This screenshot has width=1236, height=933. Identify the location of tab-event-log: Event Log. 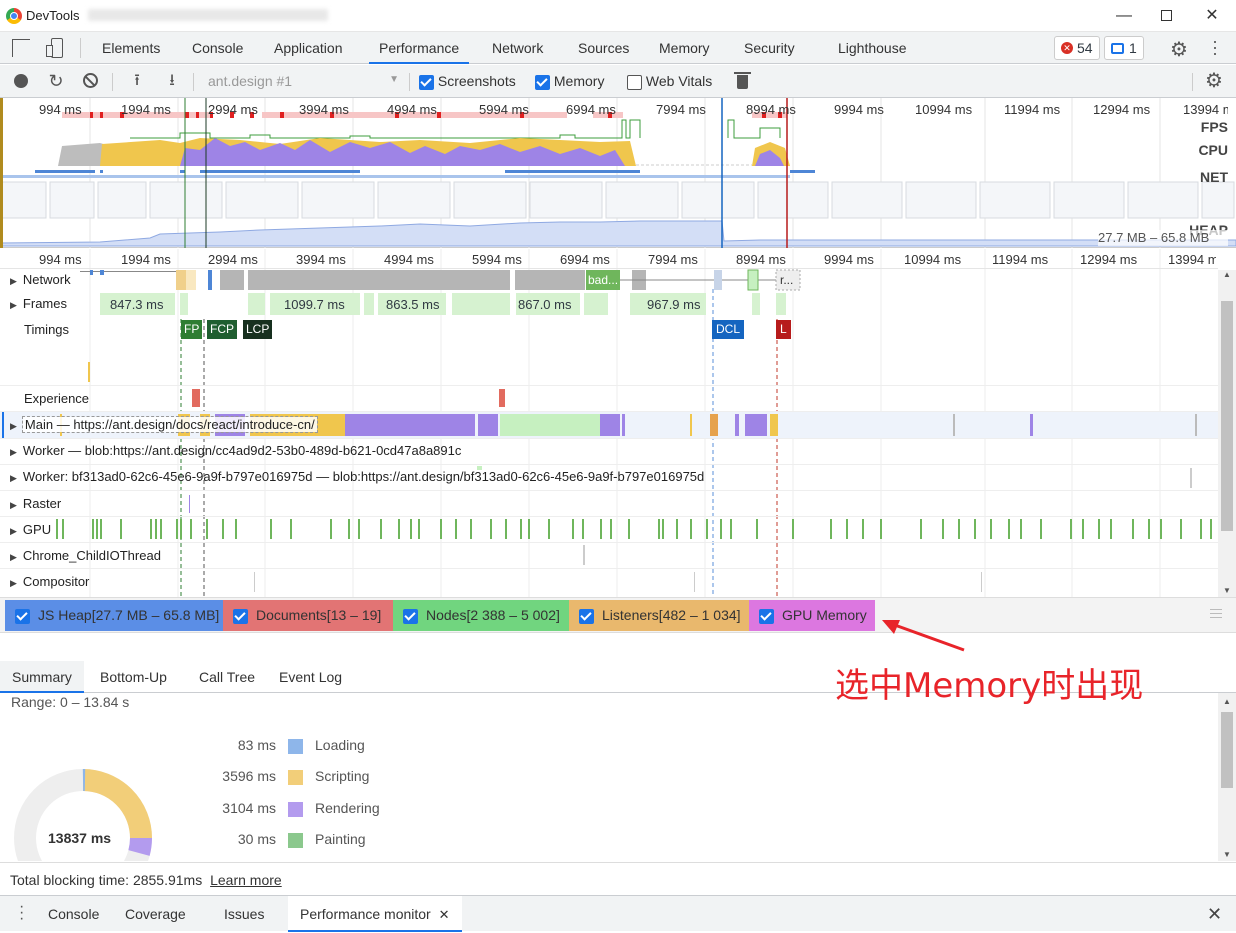
(310, 677).